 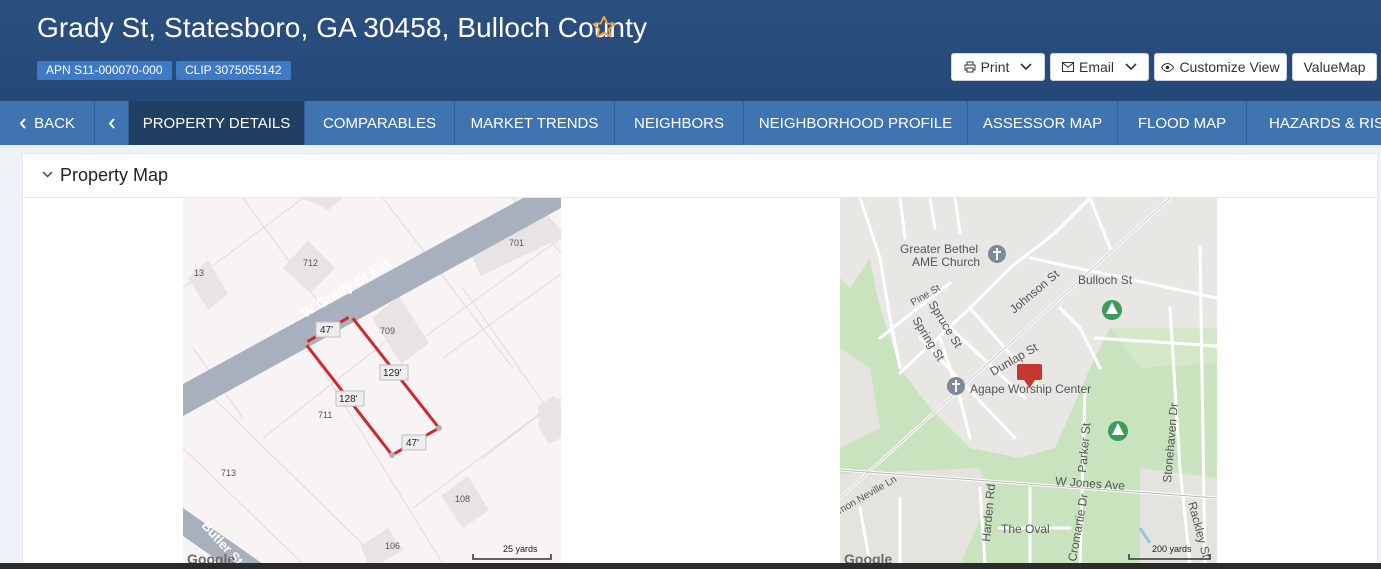 I want to click on scale-label: 200 yards, so click(x=1172, y=549).